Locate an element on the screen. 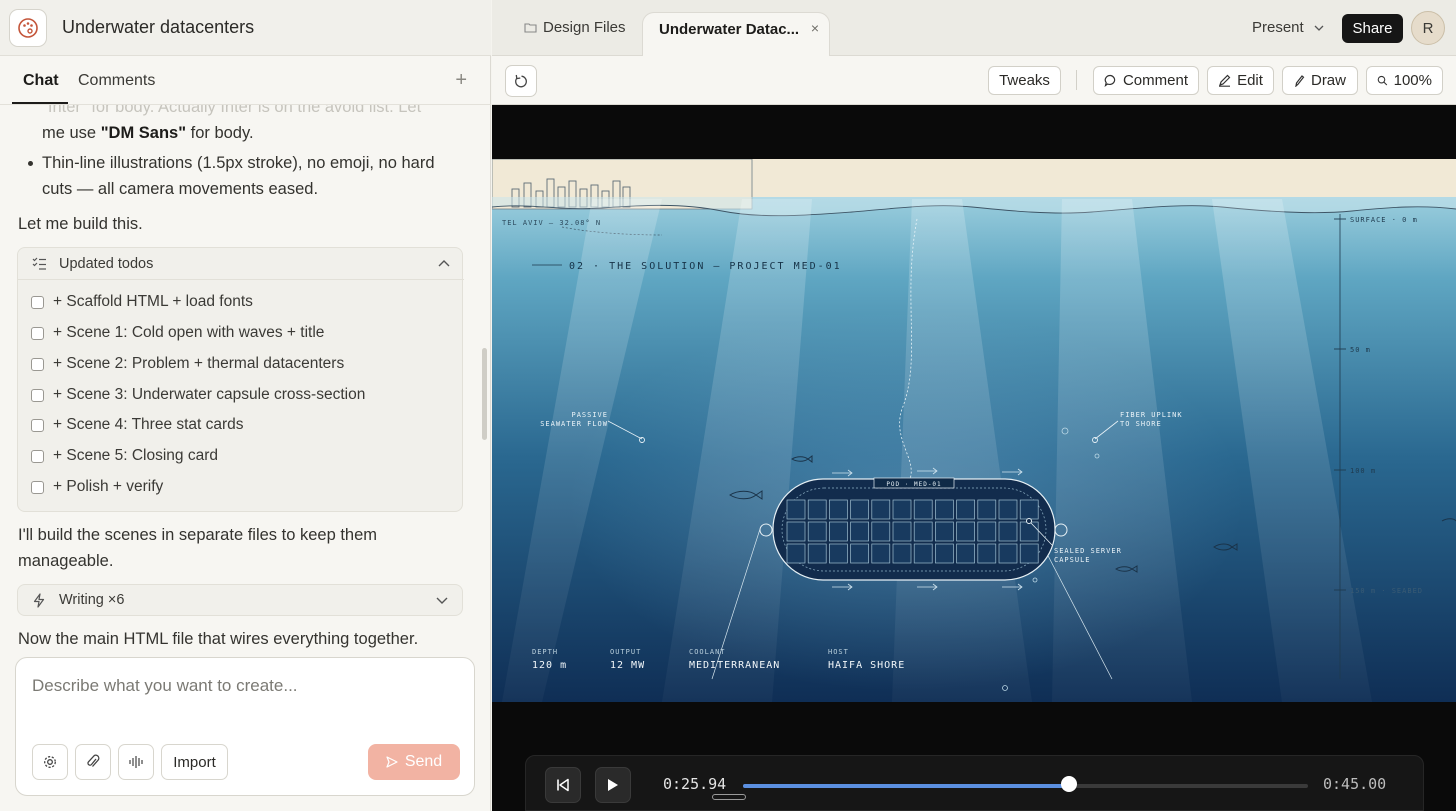  close-icon: × is located at coordinates (815, 28).